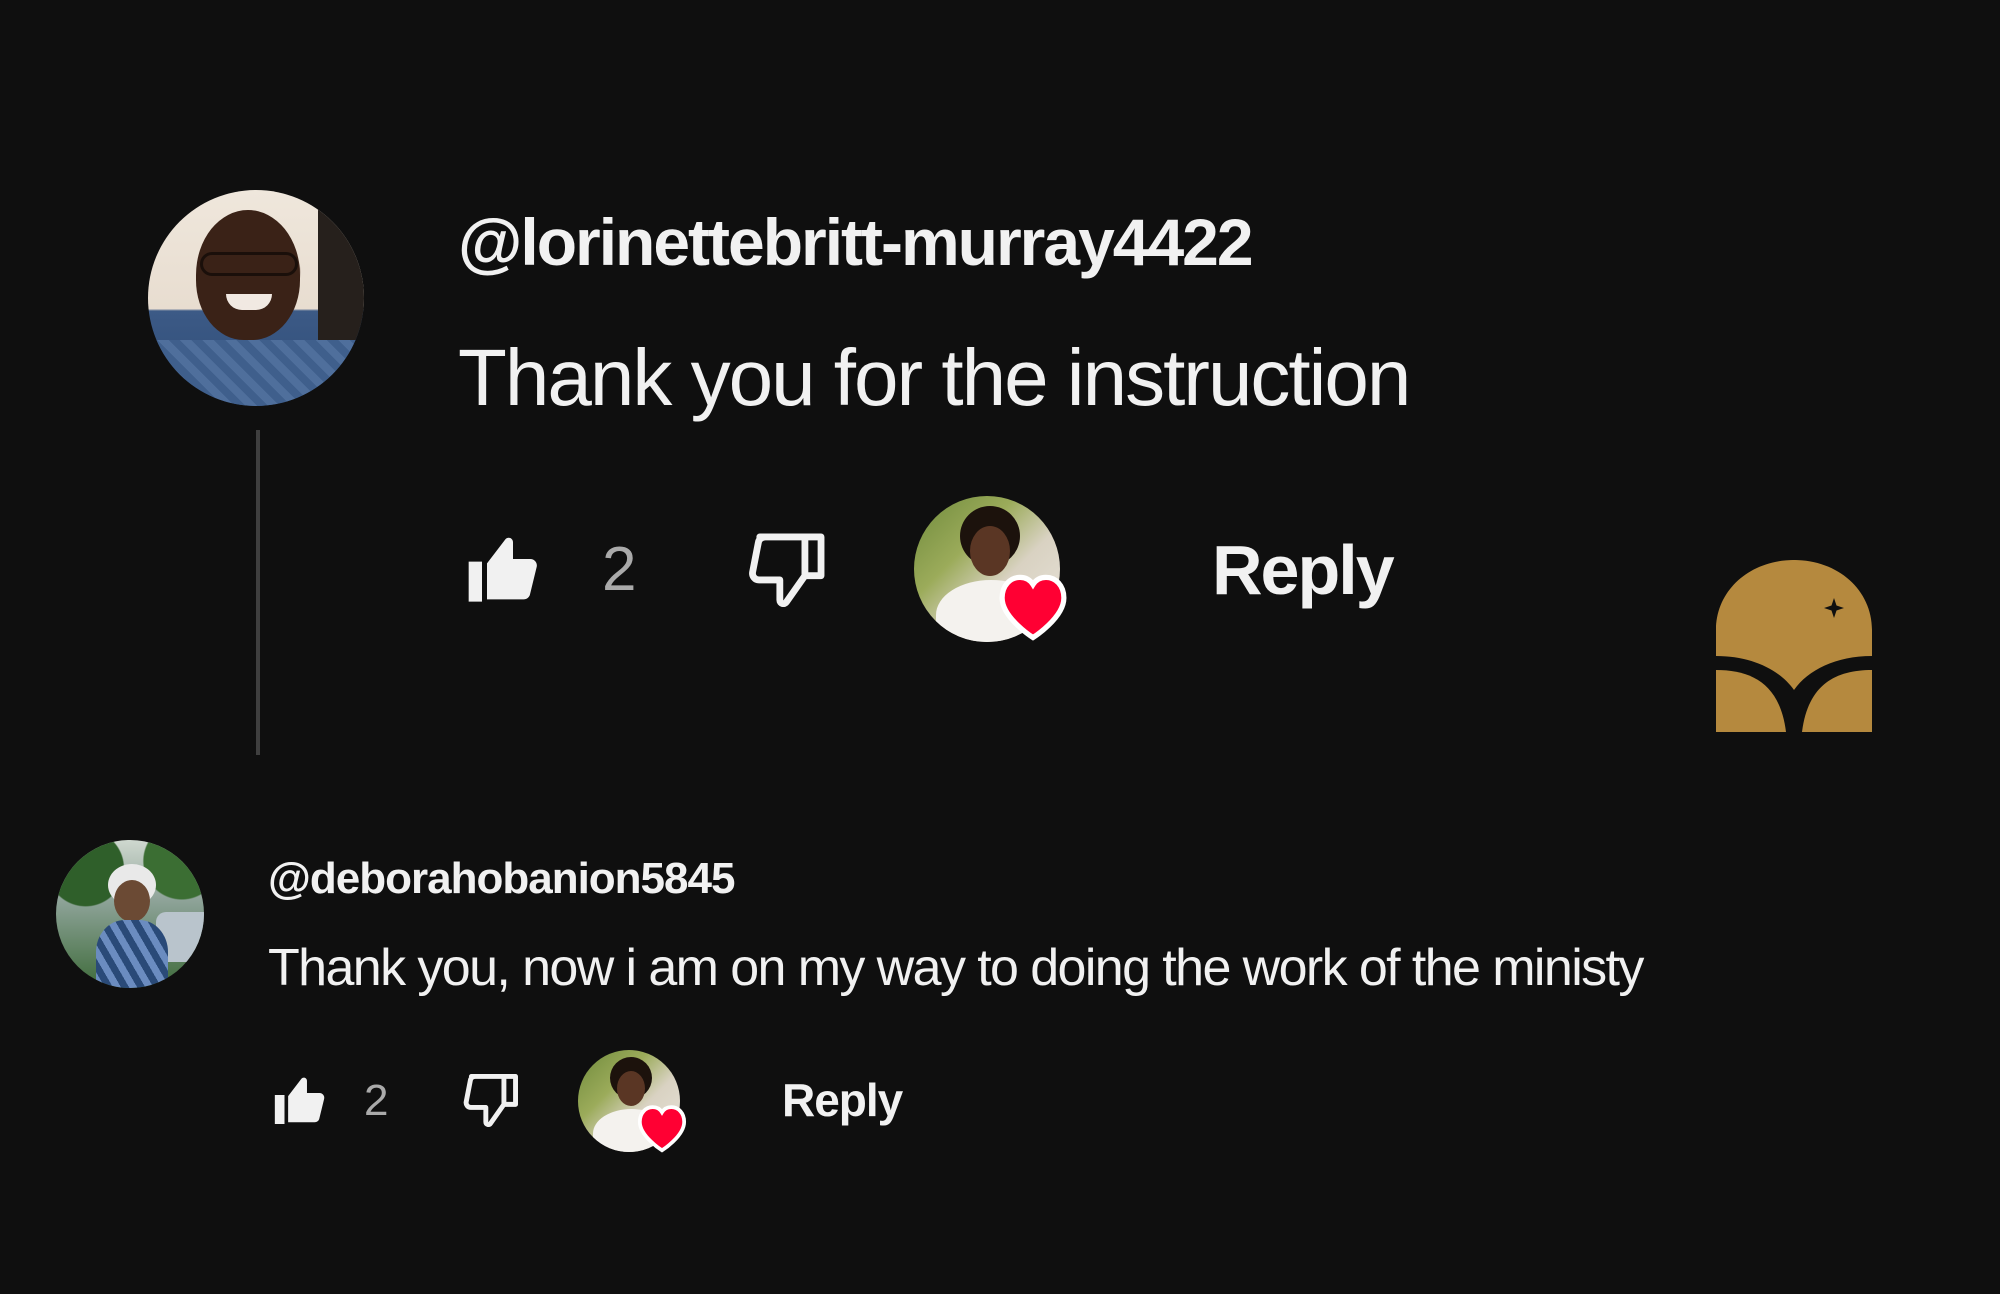 Image resolution: width=2000 pixels, height=1294 pixels. What do you see at coordinates (619, 569) in the screenshot?
I see `comment-1-like-count: 2` at bounding box center [619, 569].